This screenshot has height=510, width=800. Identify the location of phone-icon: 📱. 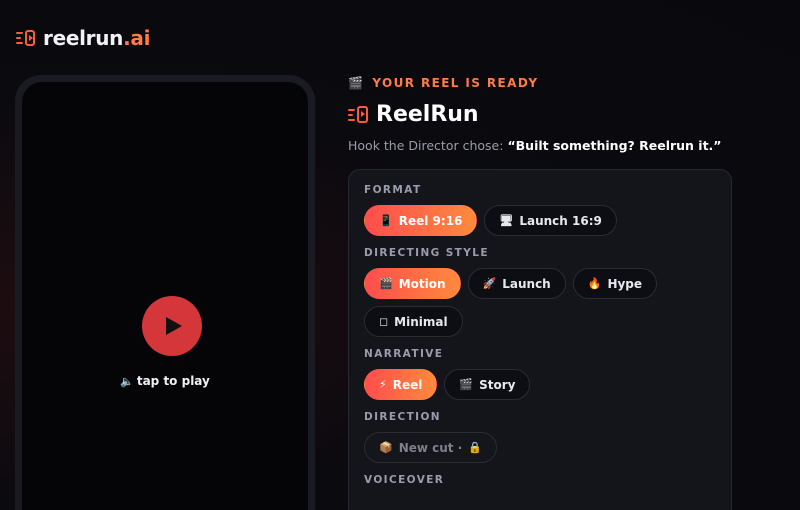
(386, 220).